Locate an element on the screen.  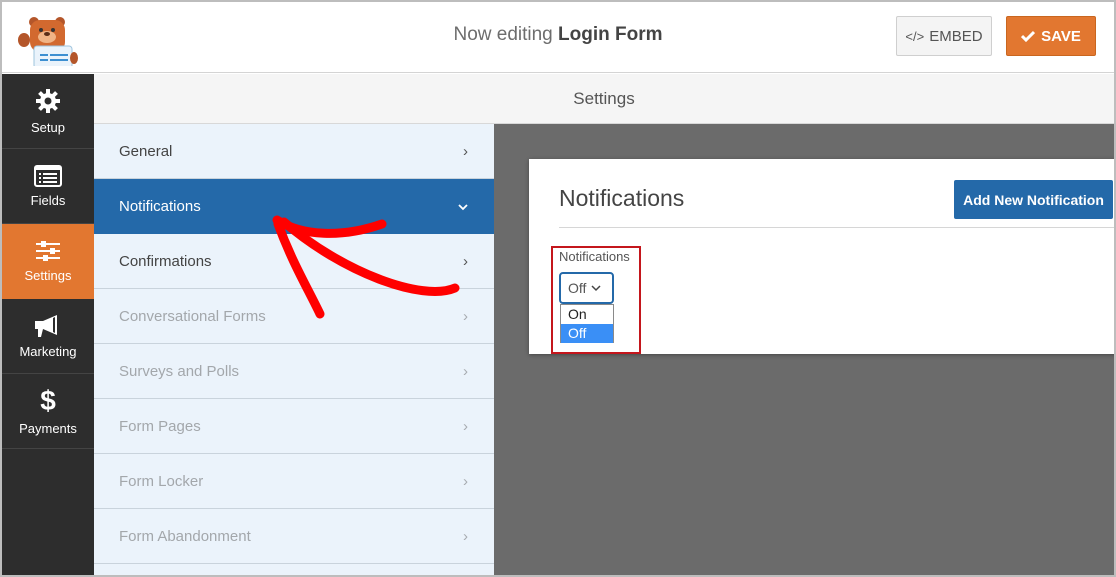
select-value: Off is located at coordinates (577, 288).